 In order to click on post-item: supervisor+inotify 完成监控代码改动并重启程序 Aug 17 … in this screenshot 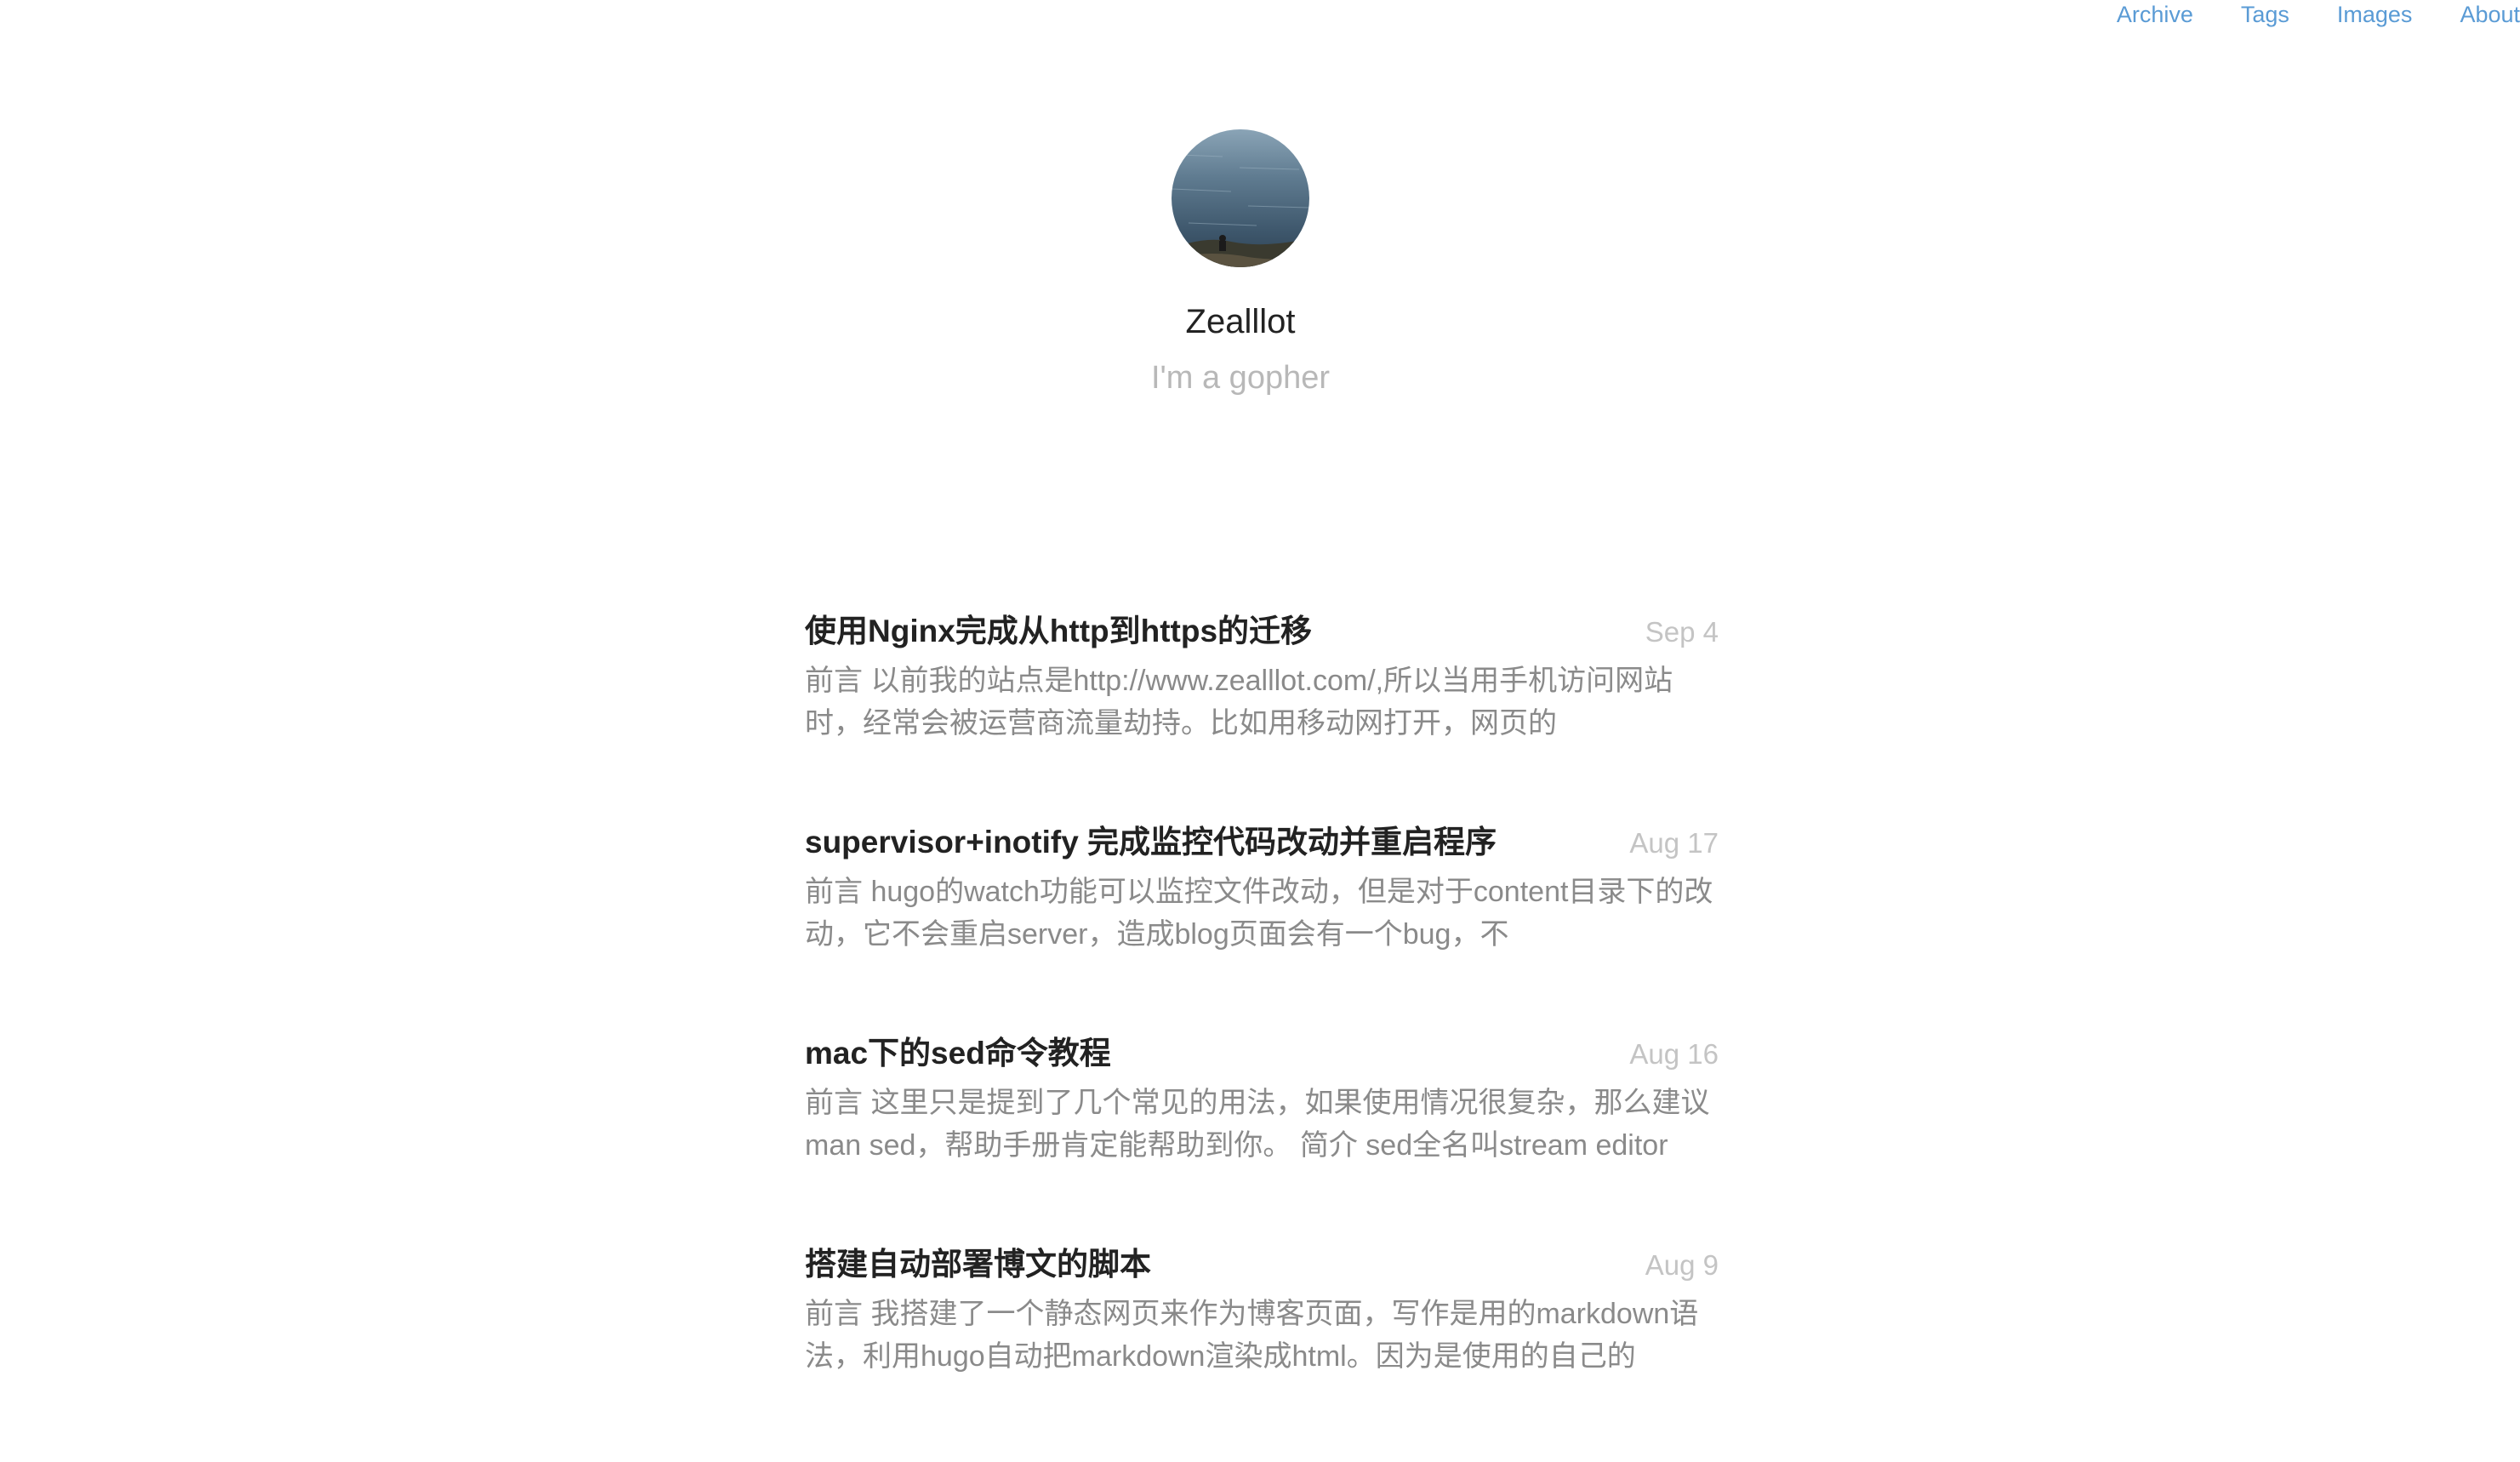, I will do `click(1262, 924)`.